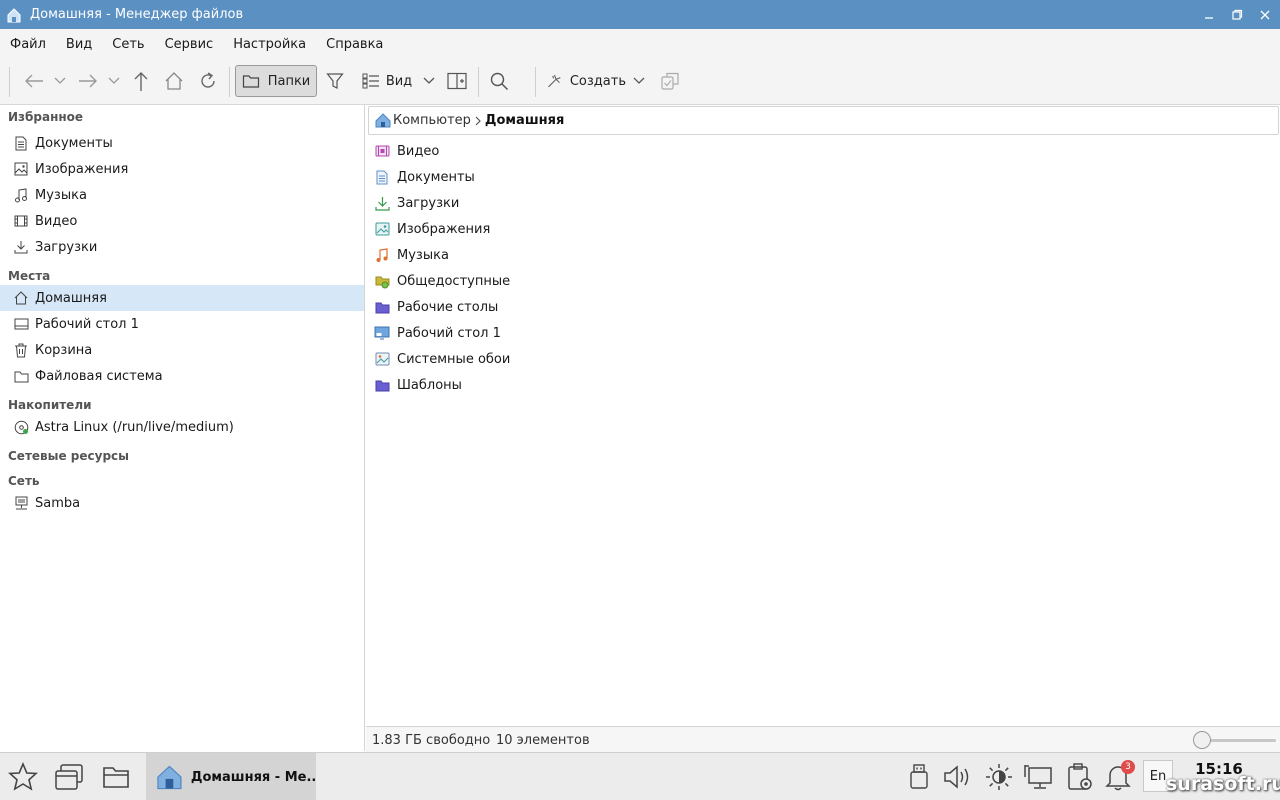 The height and width of the screenshot is (800, 1280). I want to click on watermark: surasoft.ru, so click(1223, 784).